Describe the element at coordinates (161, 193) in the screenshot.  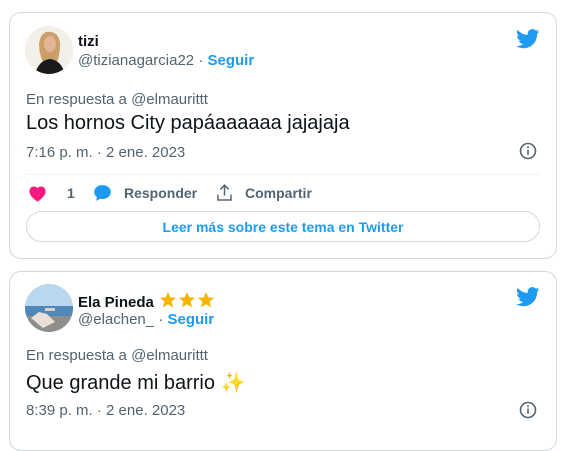
I see `reply-label: Responder` at that location.